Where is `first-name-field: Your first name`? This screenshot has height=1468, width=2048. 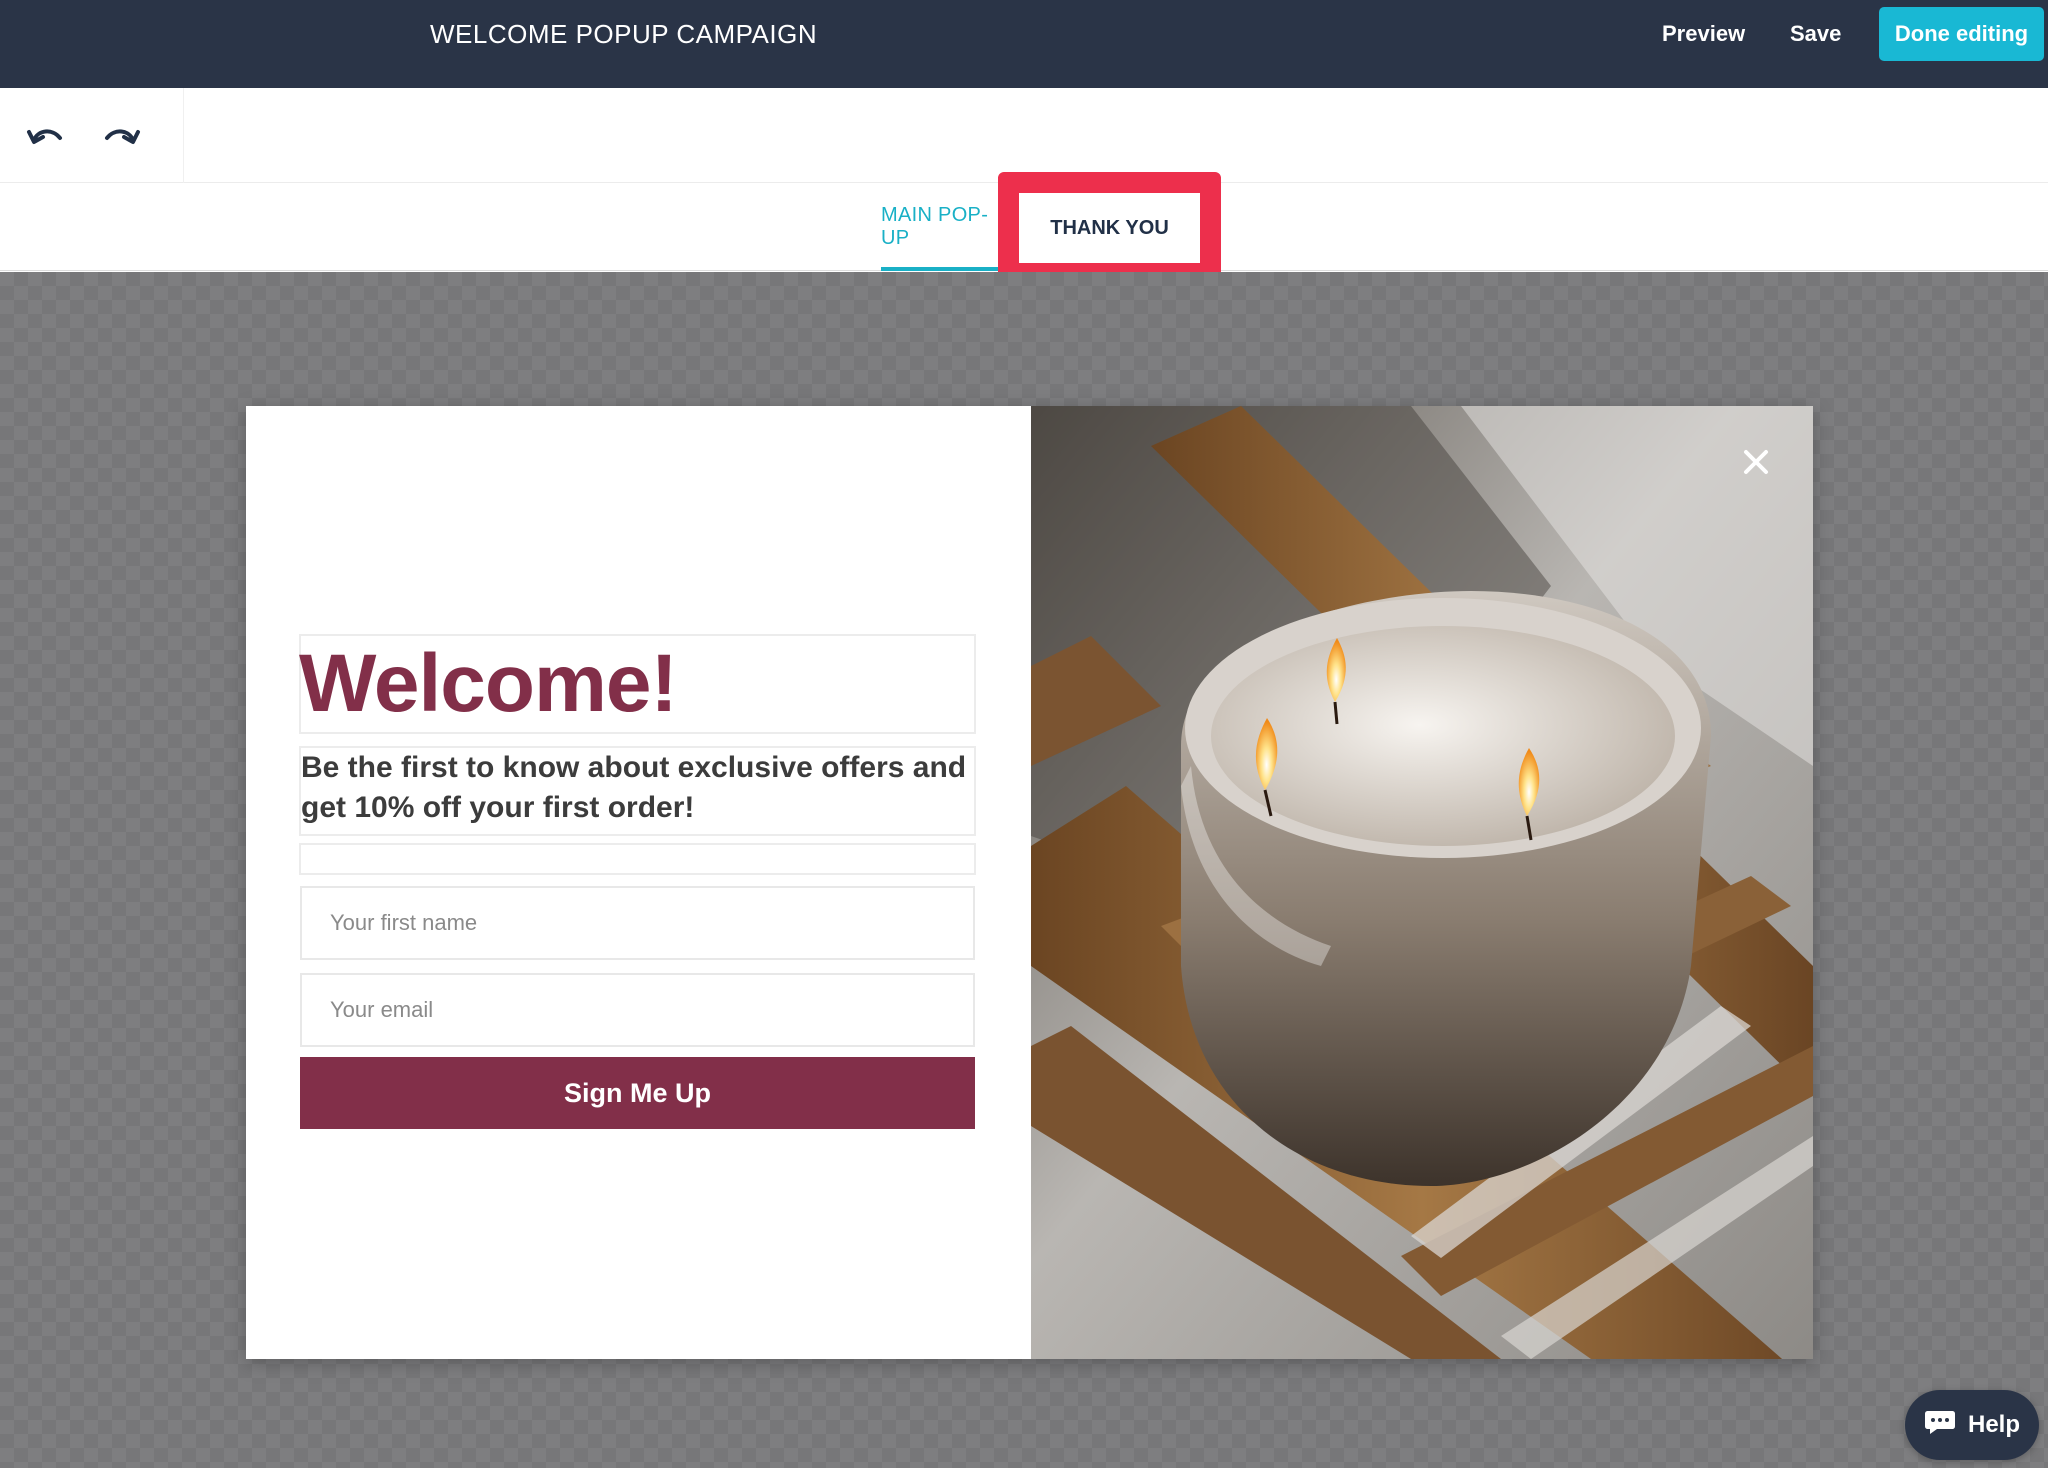 first-name-field: Your first name is located at coordinates (637, 923).